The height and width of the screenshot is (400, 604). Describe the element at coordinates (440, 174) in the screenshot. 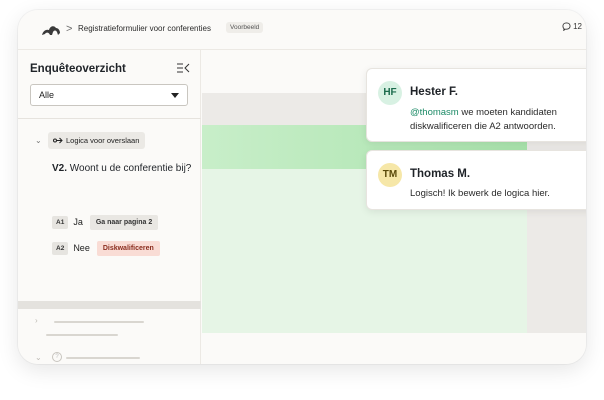

I see `comment-author: Thomas M.` at that location.